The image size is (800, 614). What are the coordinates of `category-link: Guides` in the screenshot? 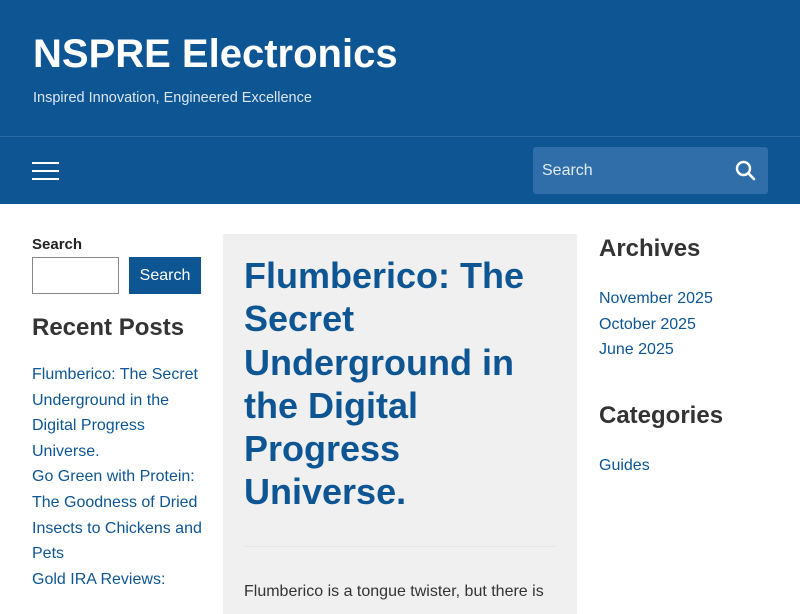 It's located at (624, 465).